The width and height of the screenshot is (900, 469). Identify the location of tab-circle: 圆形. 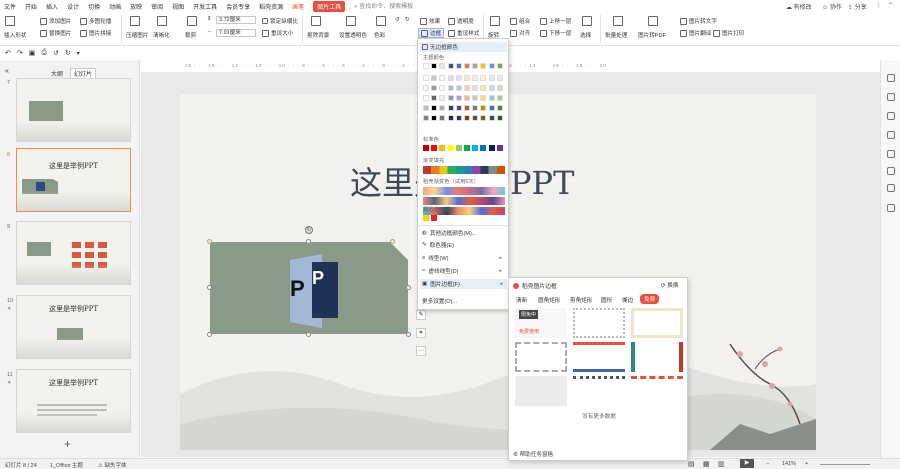
(606, 300).